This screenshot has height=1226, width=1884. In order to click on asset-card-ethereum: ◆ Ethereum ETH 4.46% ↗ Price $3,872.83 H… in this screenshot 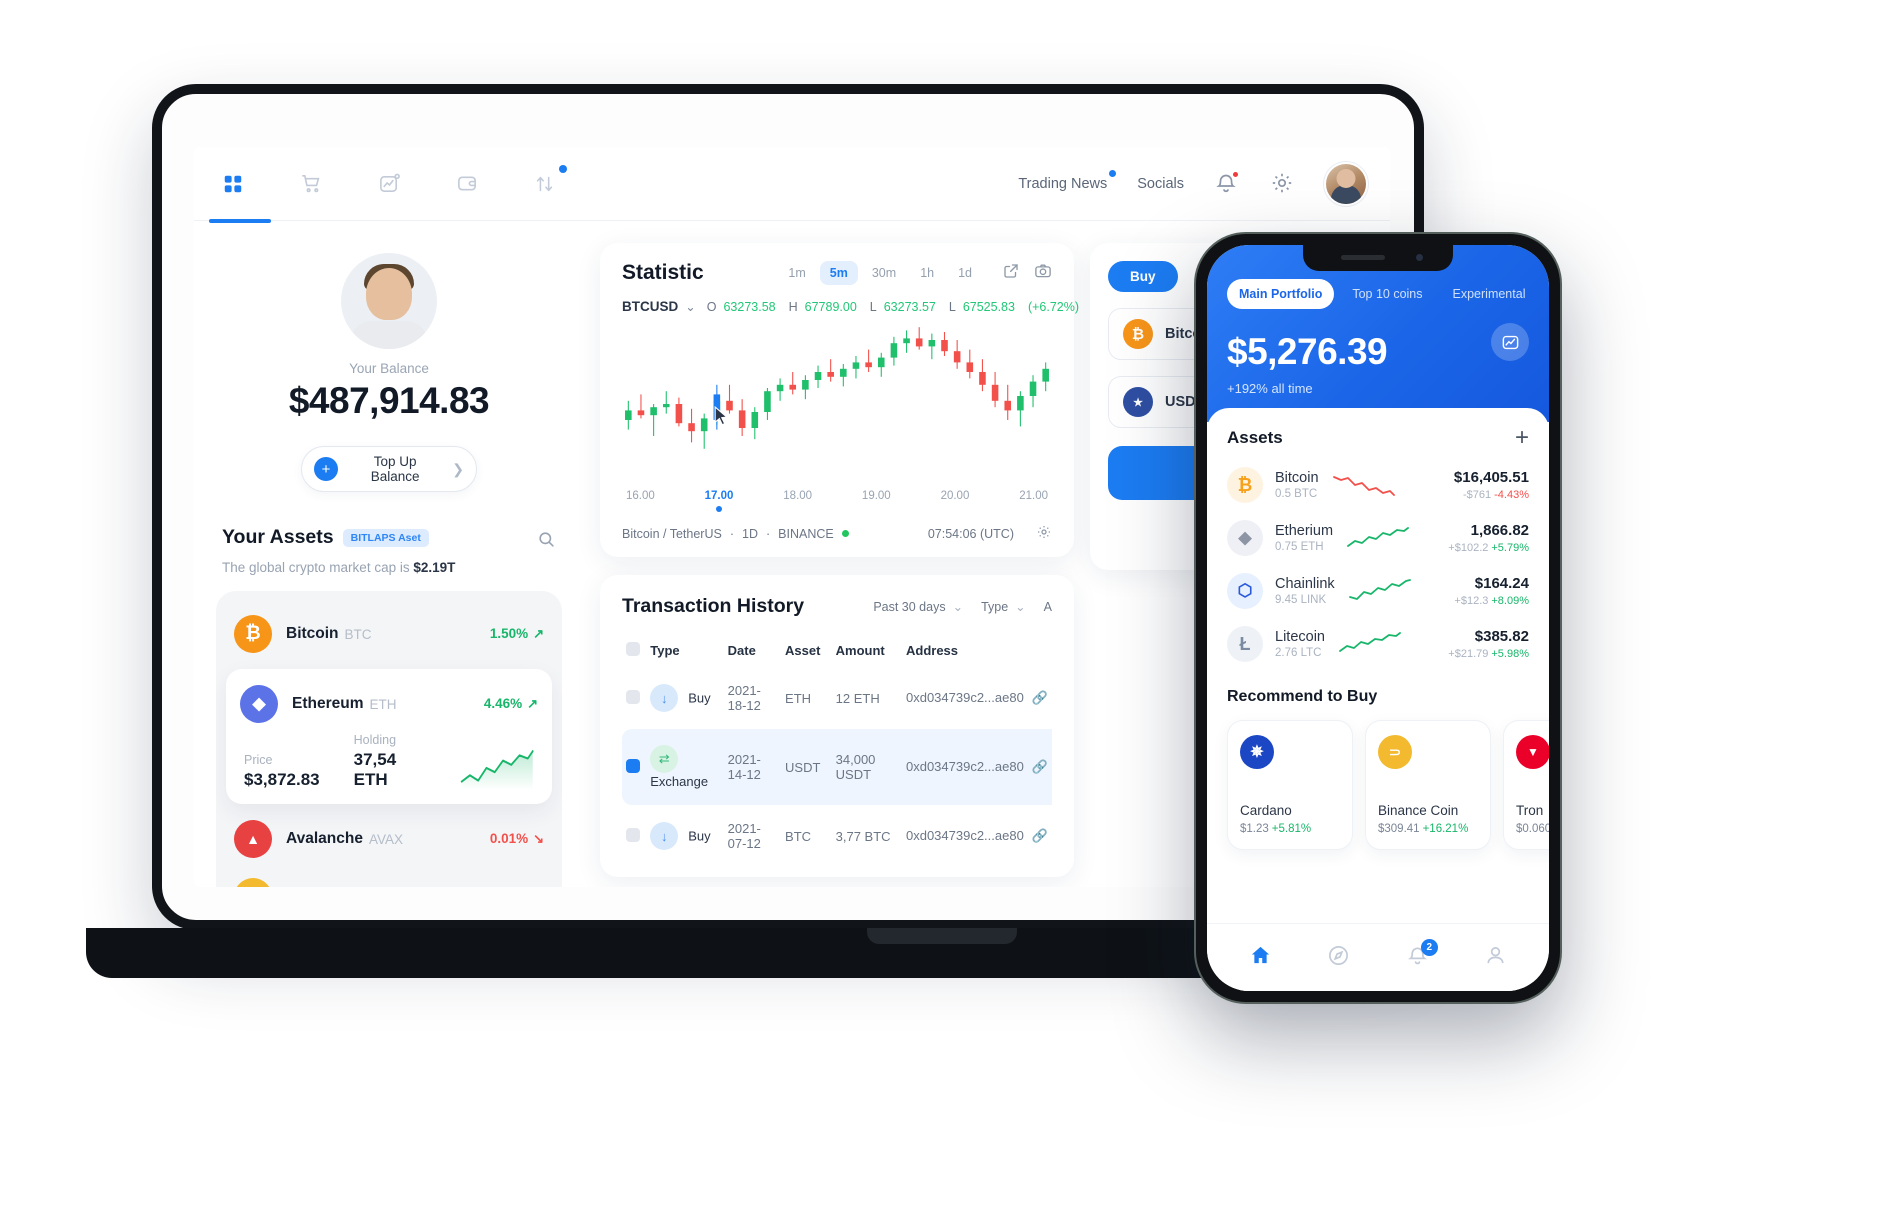, I will do `click(389, 736)`.